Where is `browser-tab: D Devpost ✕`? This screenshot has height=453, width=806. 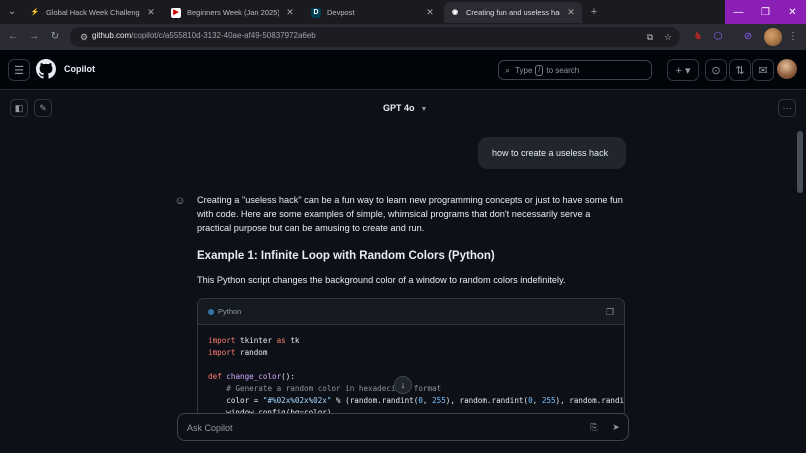
browser-tab: D Devpost ✕ is located at coordinates (373, 12).